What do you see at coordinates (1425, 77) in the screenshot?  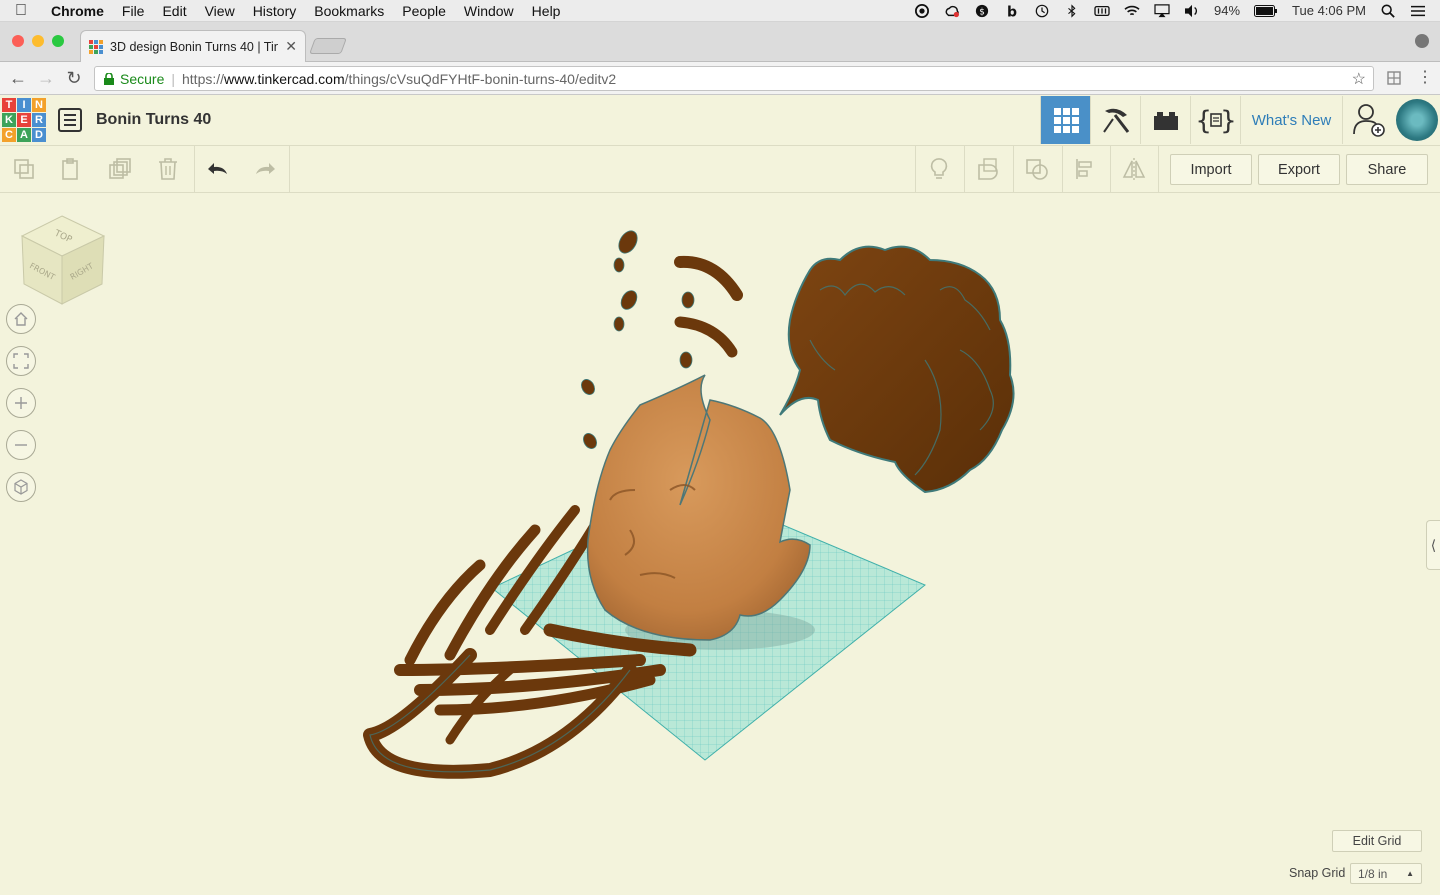 I see `chrome-menu-icon: ⋮` at bounding box center [1425, 77].